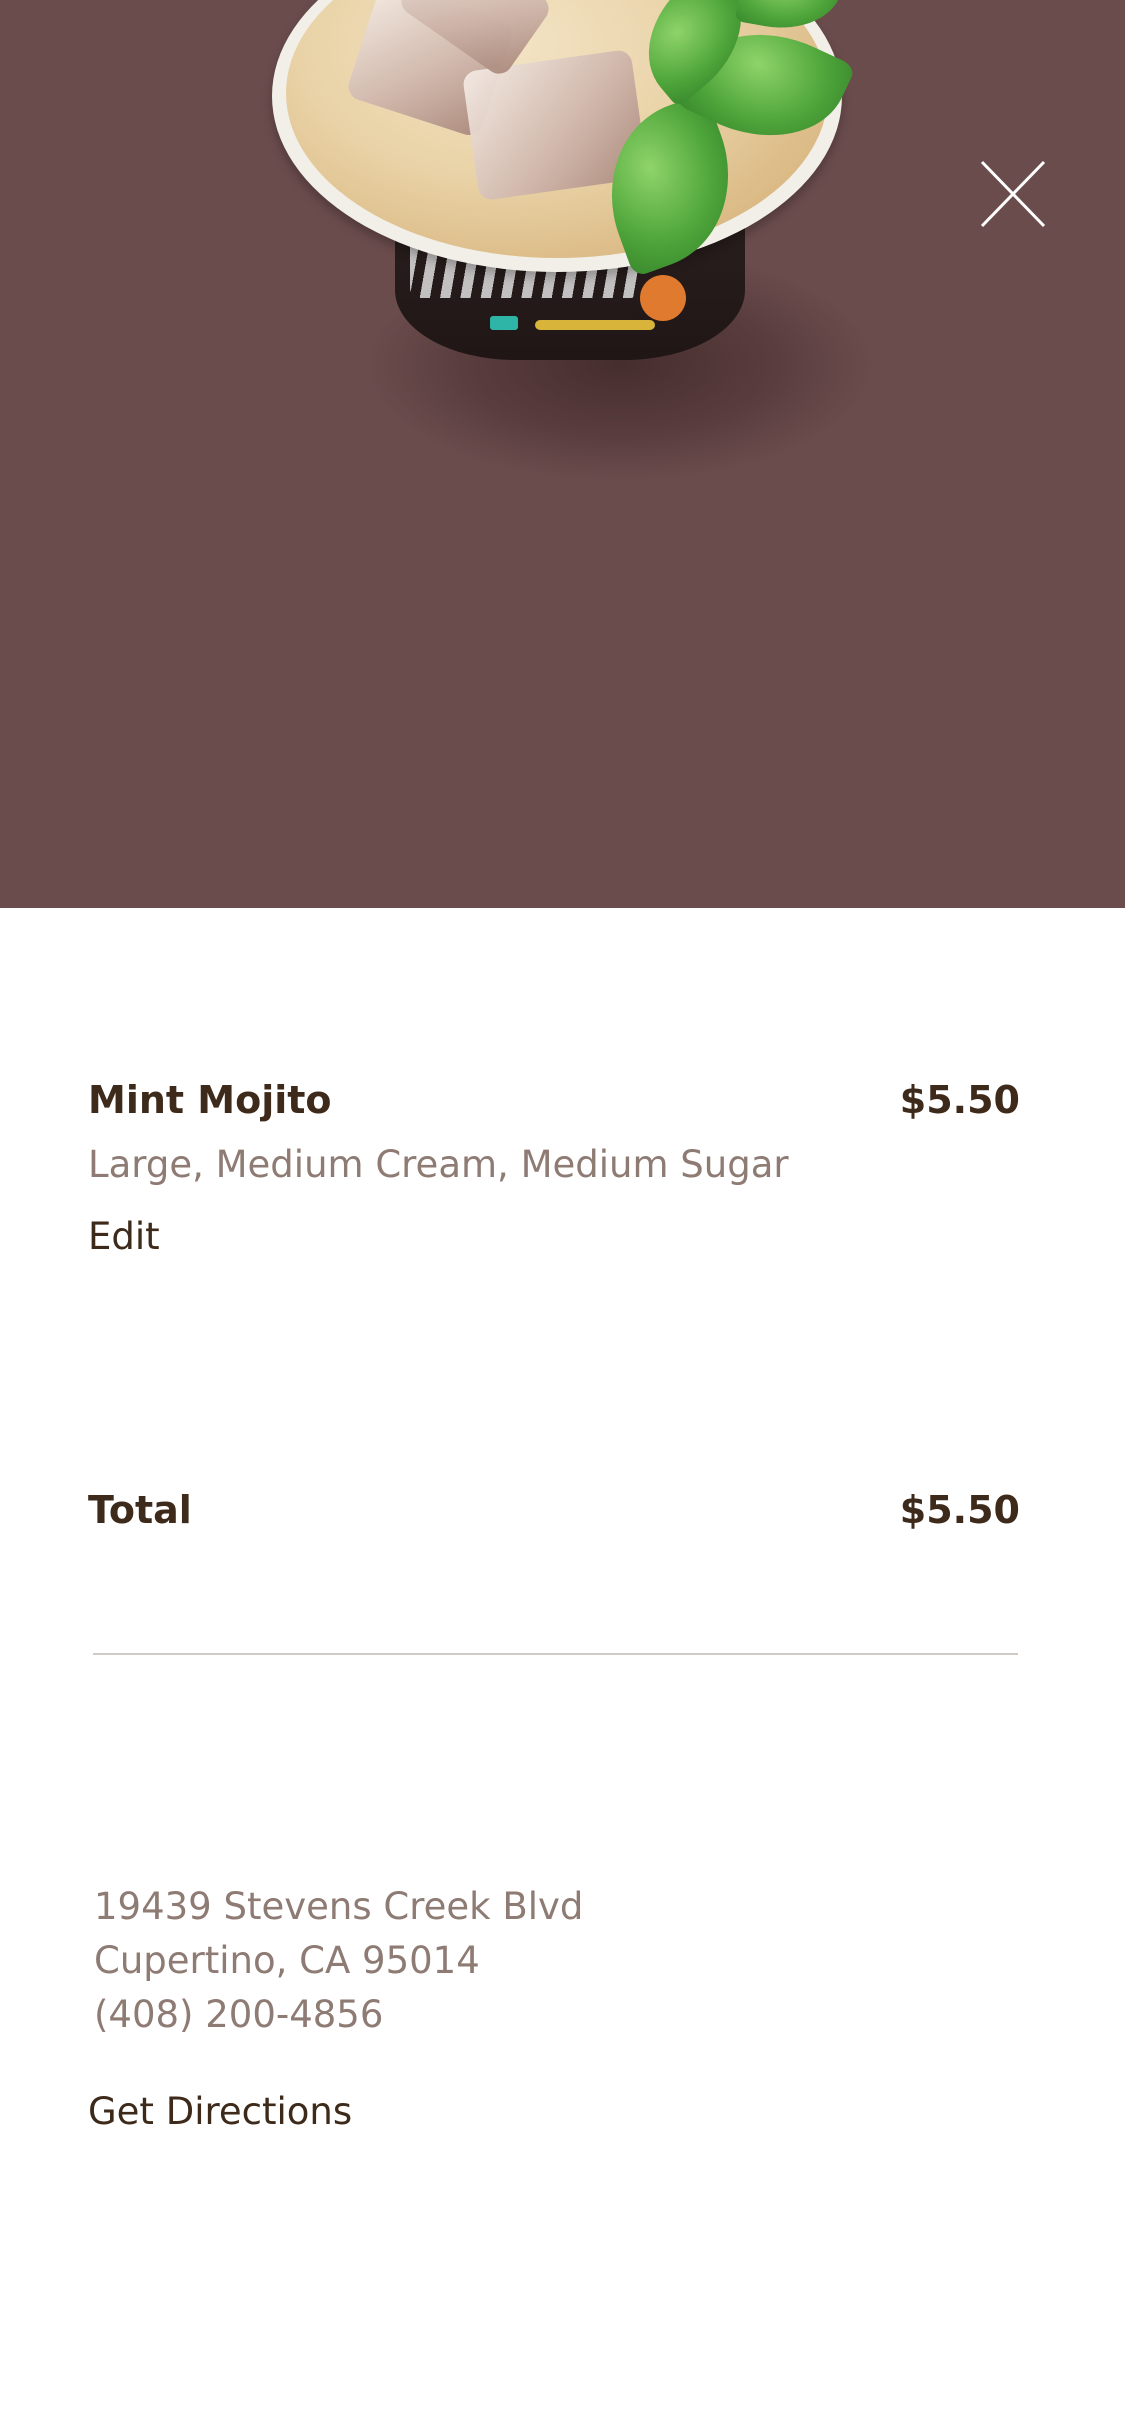  Describe the element at coordinates (555, 1654) in the screenshot. I see `divider` at that location.